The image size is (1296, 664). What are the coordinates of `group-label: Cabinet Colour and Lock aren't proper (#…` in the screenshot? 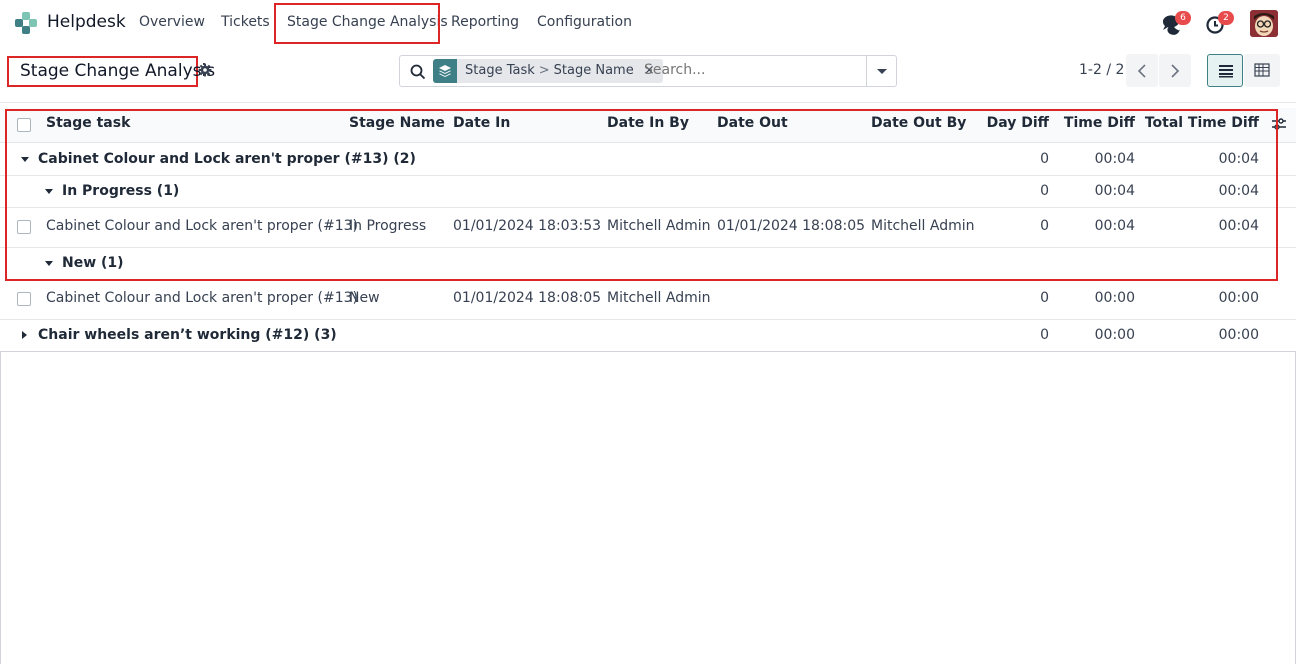 It's located at (227, 159).